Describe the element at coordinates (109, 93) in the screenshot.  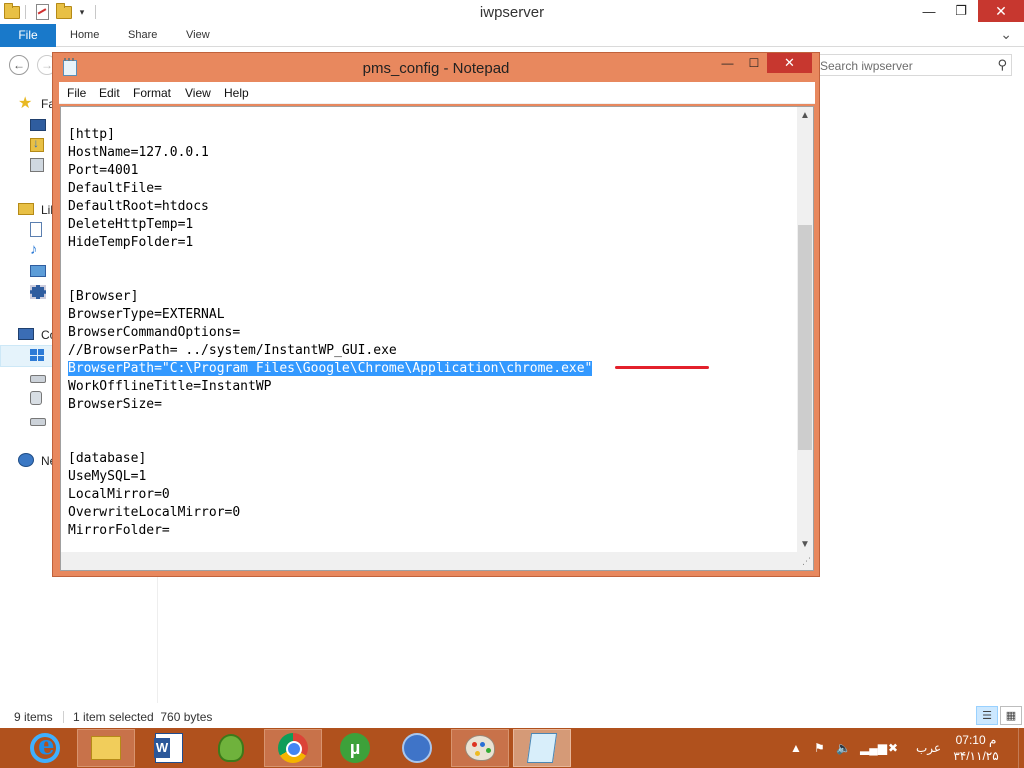
I see `menu-edit: Edit` at that location.